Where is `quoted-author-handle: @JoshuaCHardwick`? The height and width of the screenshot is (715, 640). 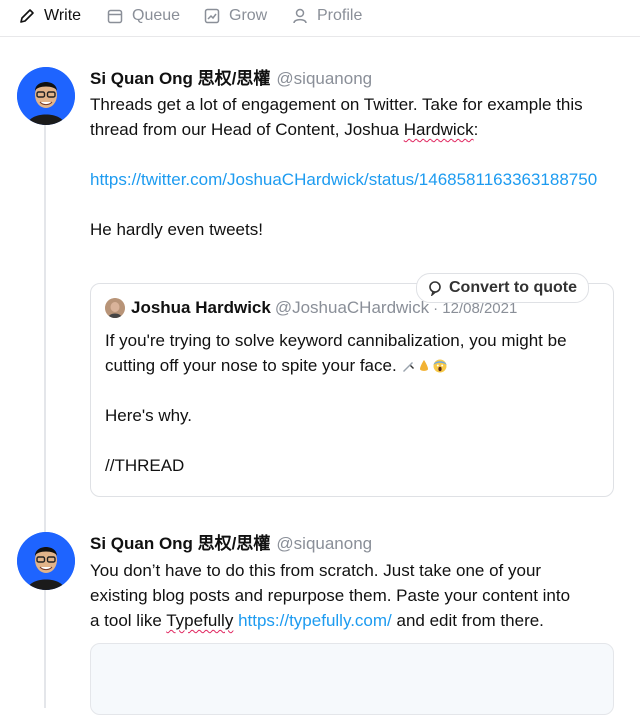
quoted-author-handle: @JoshuaCHardwick is located at coordinates (352, 307).